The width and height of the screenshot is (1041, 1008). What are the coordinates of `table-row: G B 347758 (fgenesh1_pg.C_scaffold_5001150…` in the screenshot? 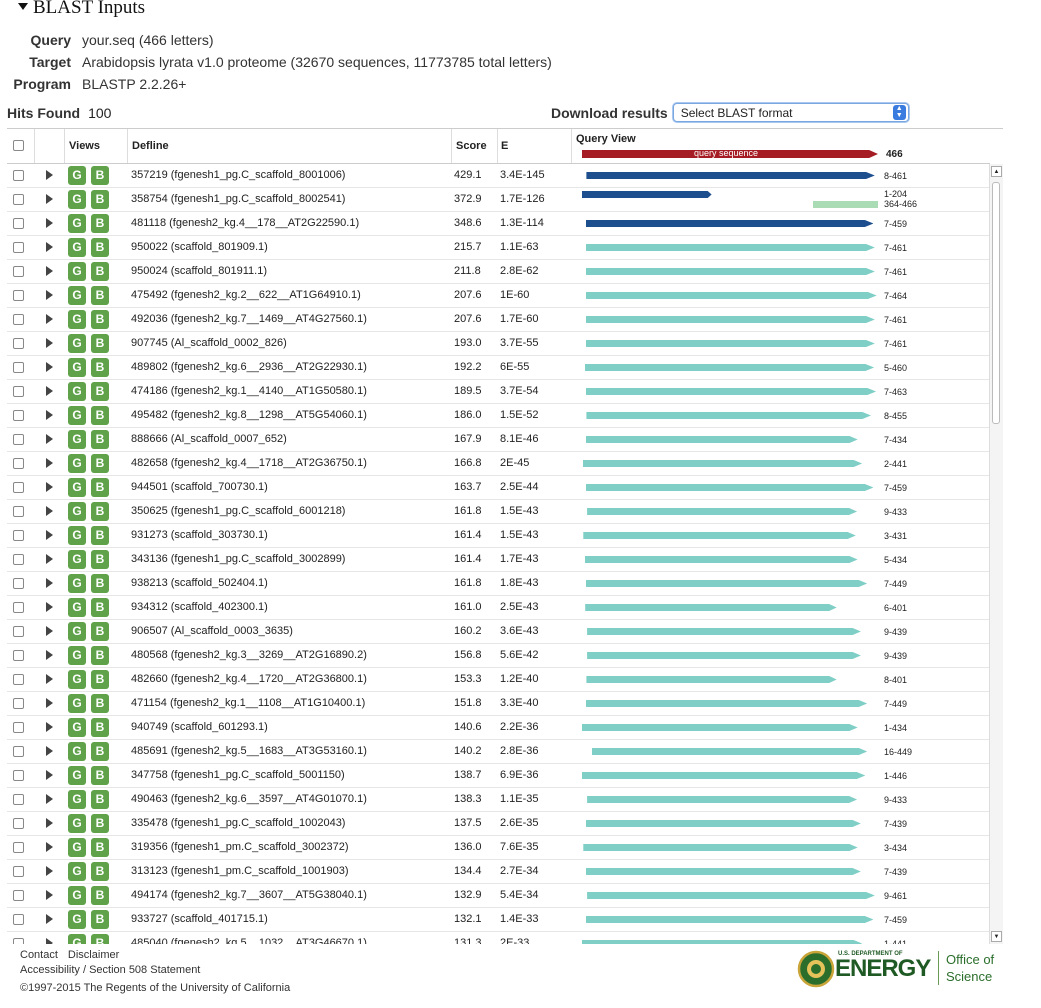 It's located at (498, 776).